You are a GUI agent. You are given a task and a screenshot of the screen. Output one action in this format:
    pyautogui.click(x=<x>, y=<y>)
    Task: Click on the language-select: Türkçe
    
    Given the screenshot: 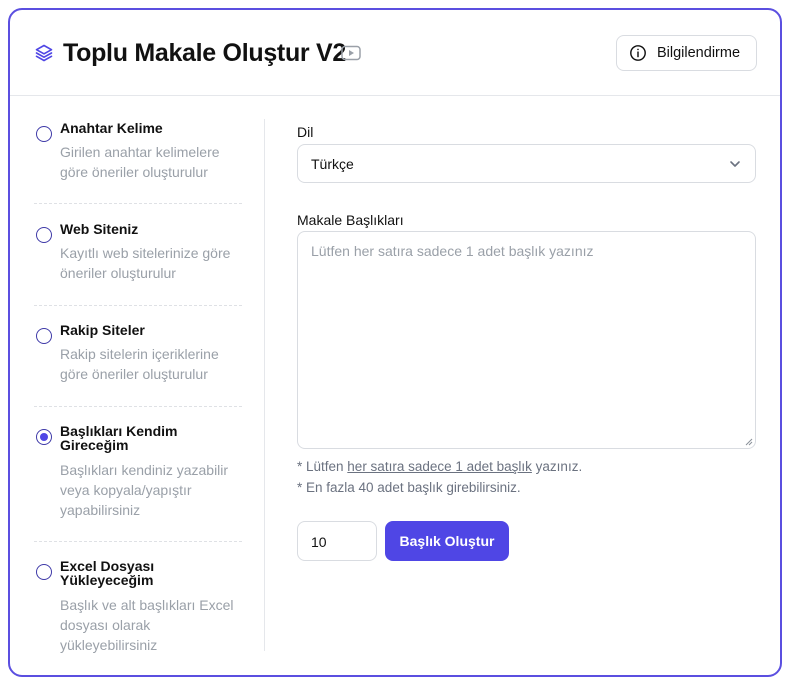 What is the action you would take?
    pyautogui.click(x=526, y=163)
    